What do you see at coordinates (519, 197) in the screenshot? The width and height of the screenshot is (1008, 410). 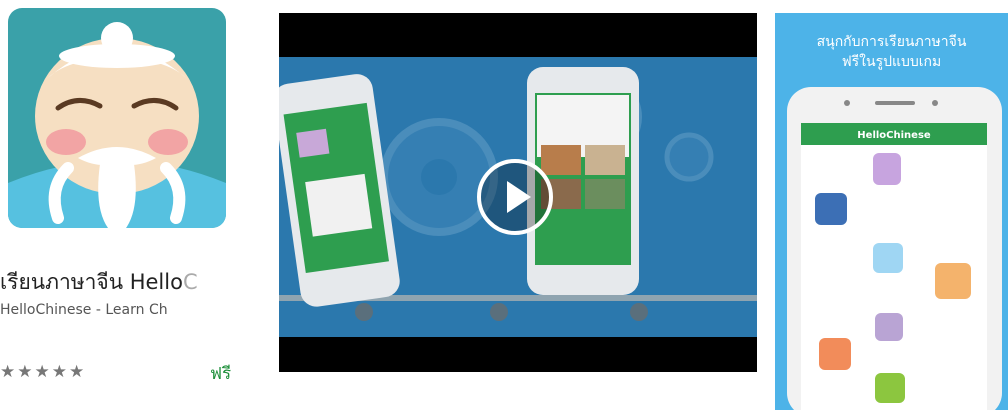 I see `play-icon` at bounding box center [519, 197].